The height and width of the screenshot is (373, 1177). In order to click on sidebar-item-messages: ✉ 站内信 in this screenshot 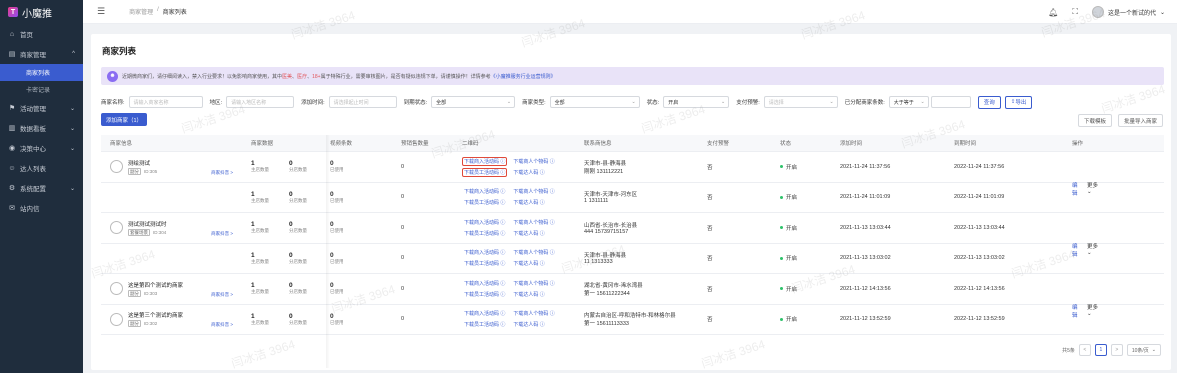, I will do `click(41, 208)`.